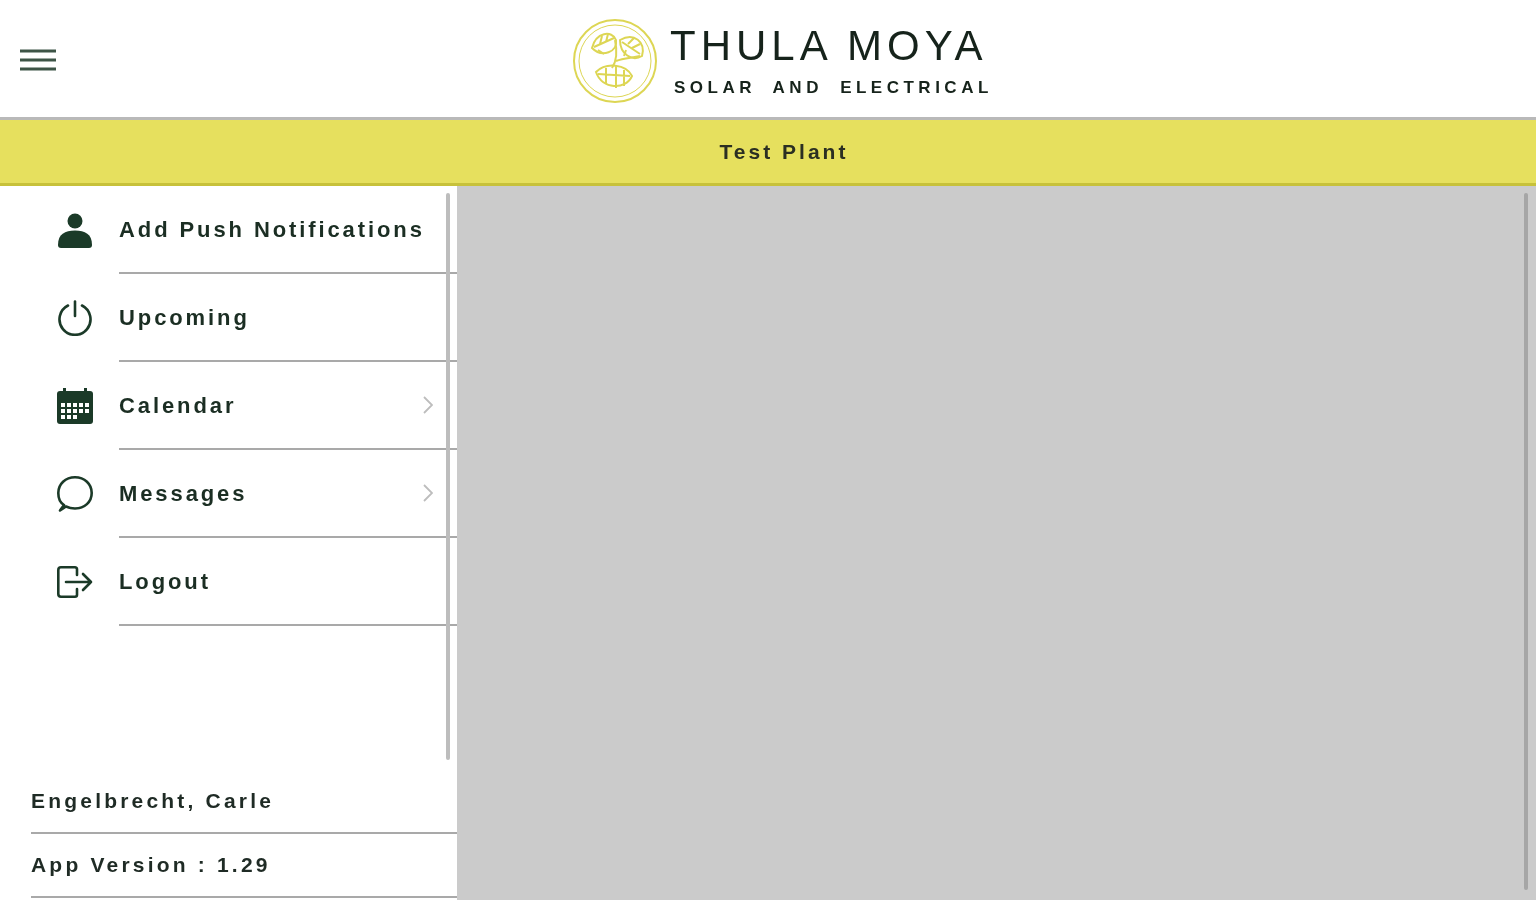  Describe the element at coordinates (38, 59) in the screenshot. I see `menu-icon` at that location.